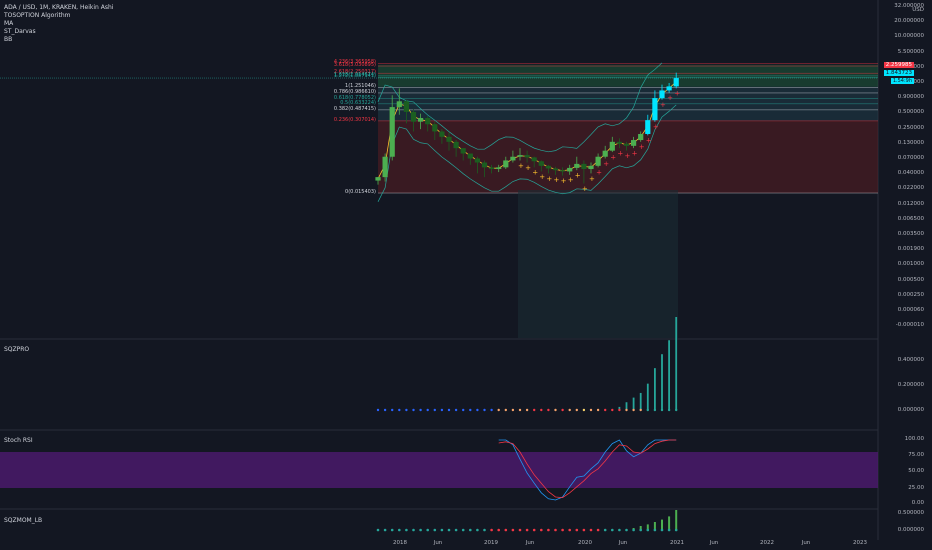 Image resolution: width=932 pixels, height=550 pixels. Describe the element at coordinates (910, 410) in the screenshot. I see `sqzpro-axis-tick: 0.000000` at that location.